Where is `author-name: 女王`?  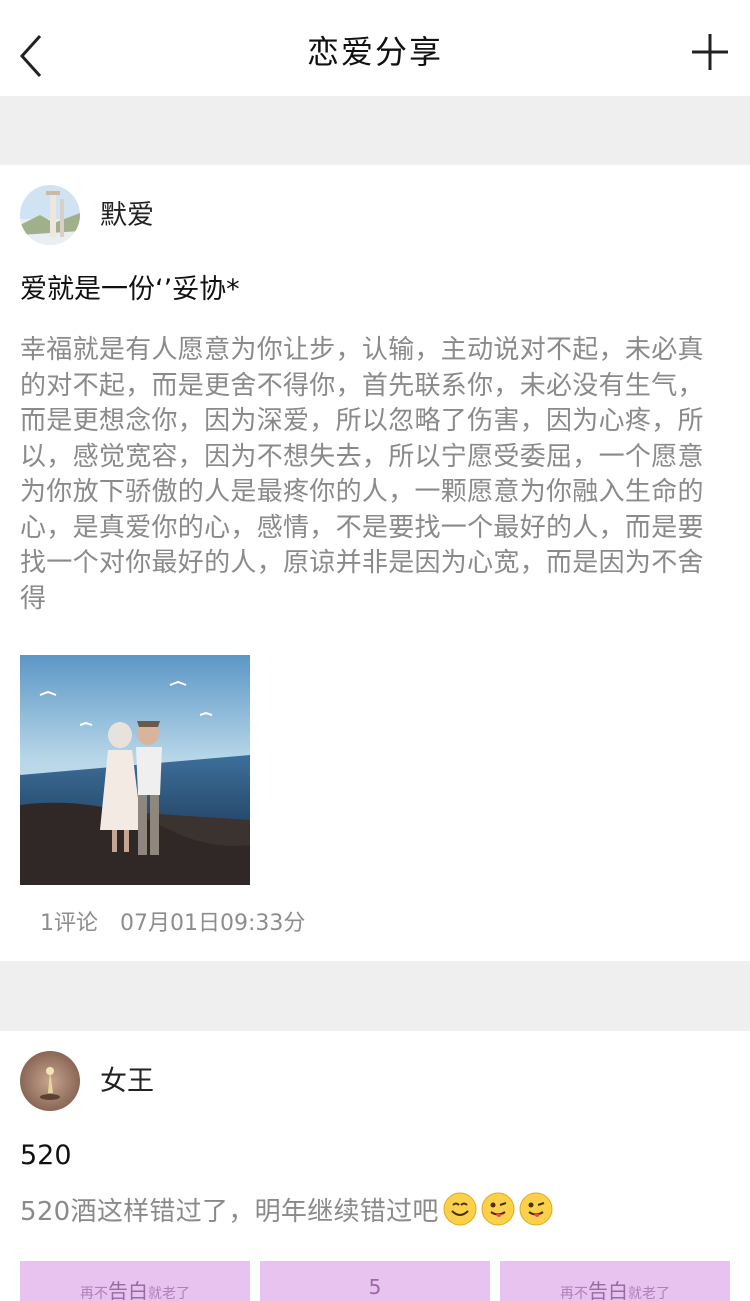 author-name: 女王 is located at coordinates (127, 1082).